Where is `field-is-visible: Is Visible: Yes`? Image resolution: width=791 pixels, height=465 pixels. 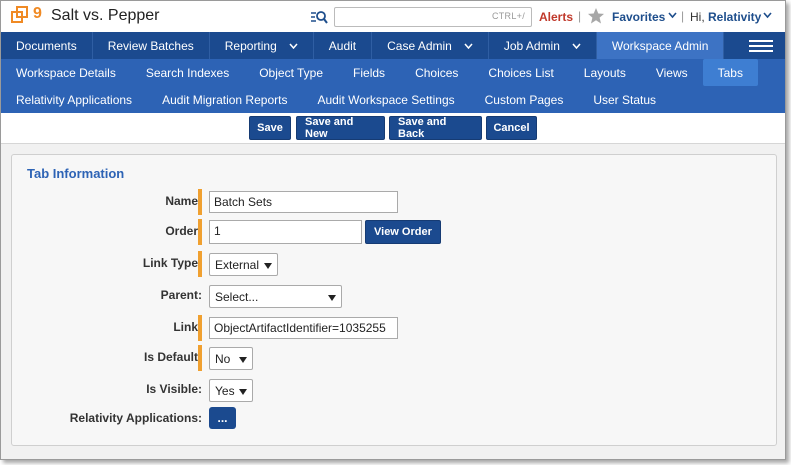 field-is-visible: Is Visible: Yes is located at coordinates (392, 390).